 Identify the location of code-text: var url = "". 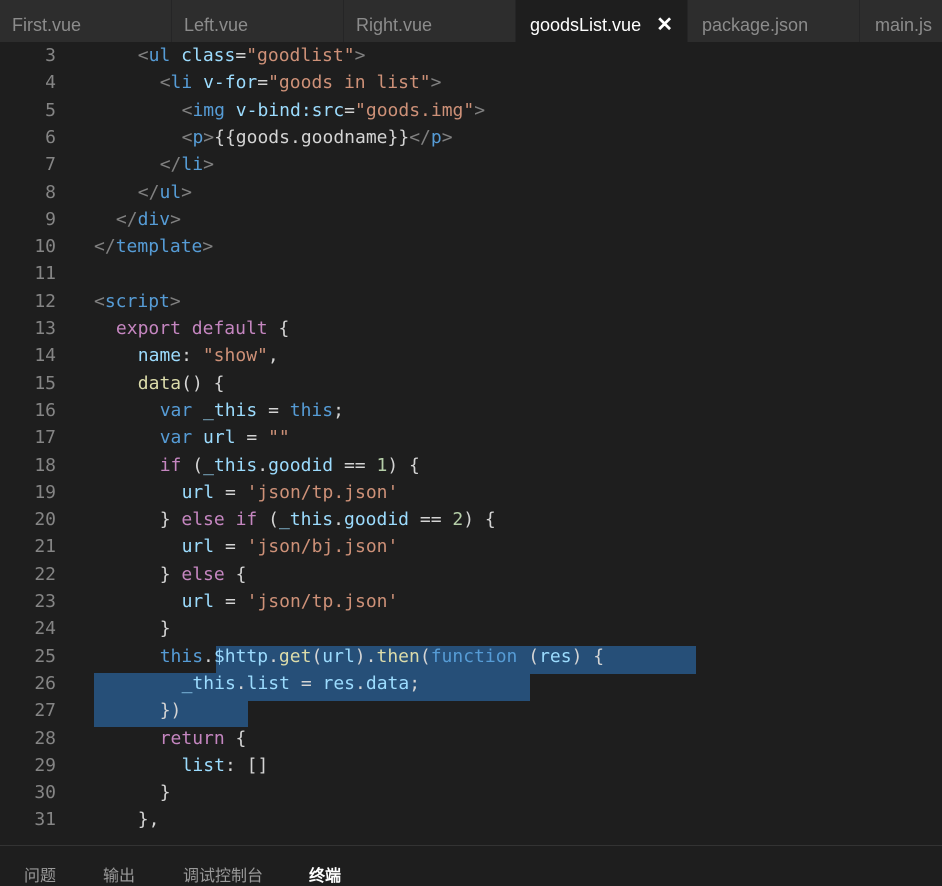
(225, 437).